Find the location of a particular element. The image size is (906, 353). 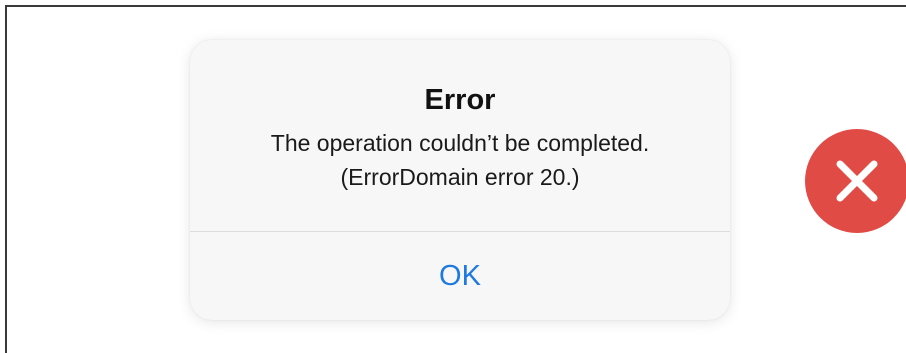

alert-message-line-1: The operation couldn’t be completed. is located at coordinates (460, 143).